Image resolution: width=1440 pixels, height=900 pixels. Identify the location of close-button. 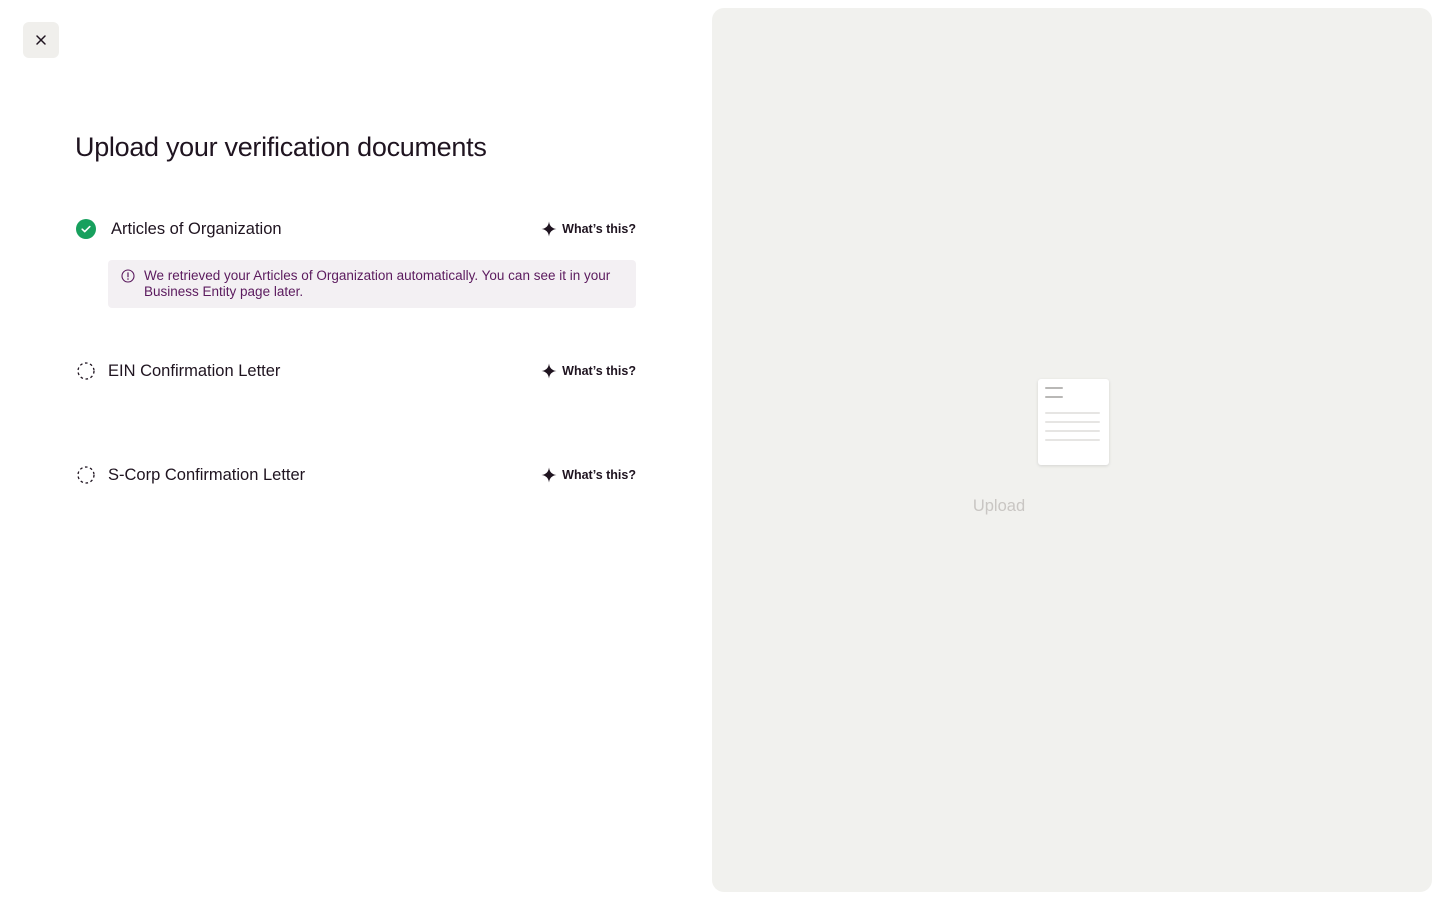
(41, 40).